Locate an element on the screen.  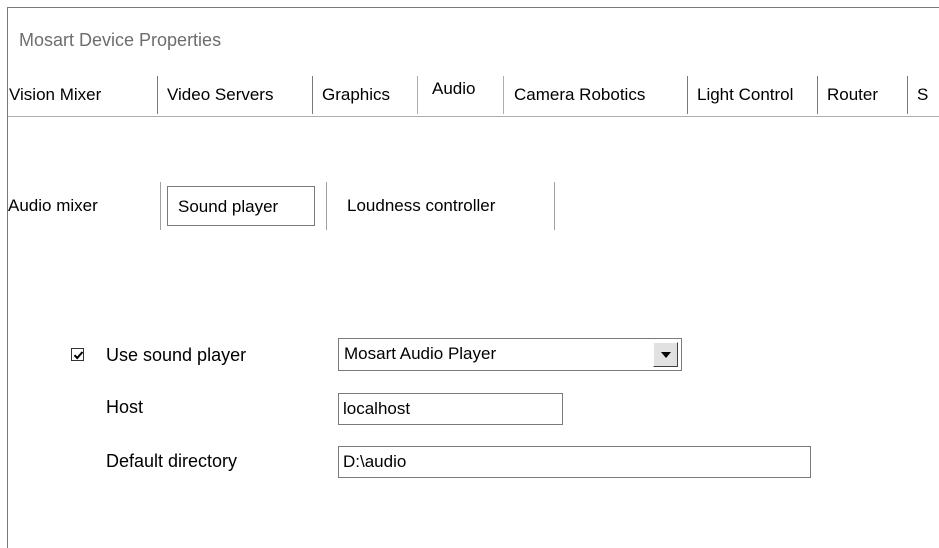
tab-label: Light Control is located at coordinates (745, 94).